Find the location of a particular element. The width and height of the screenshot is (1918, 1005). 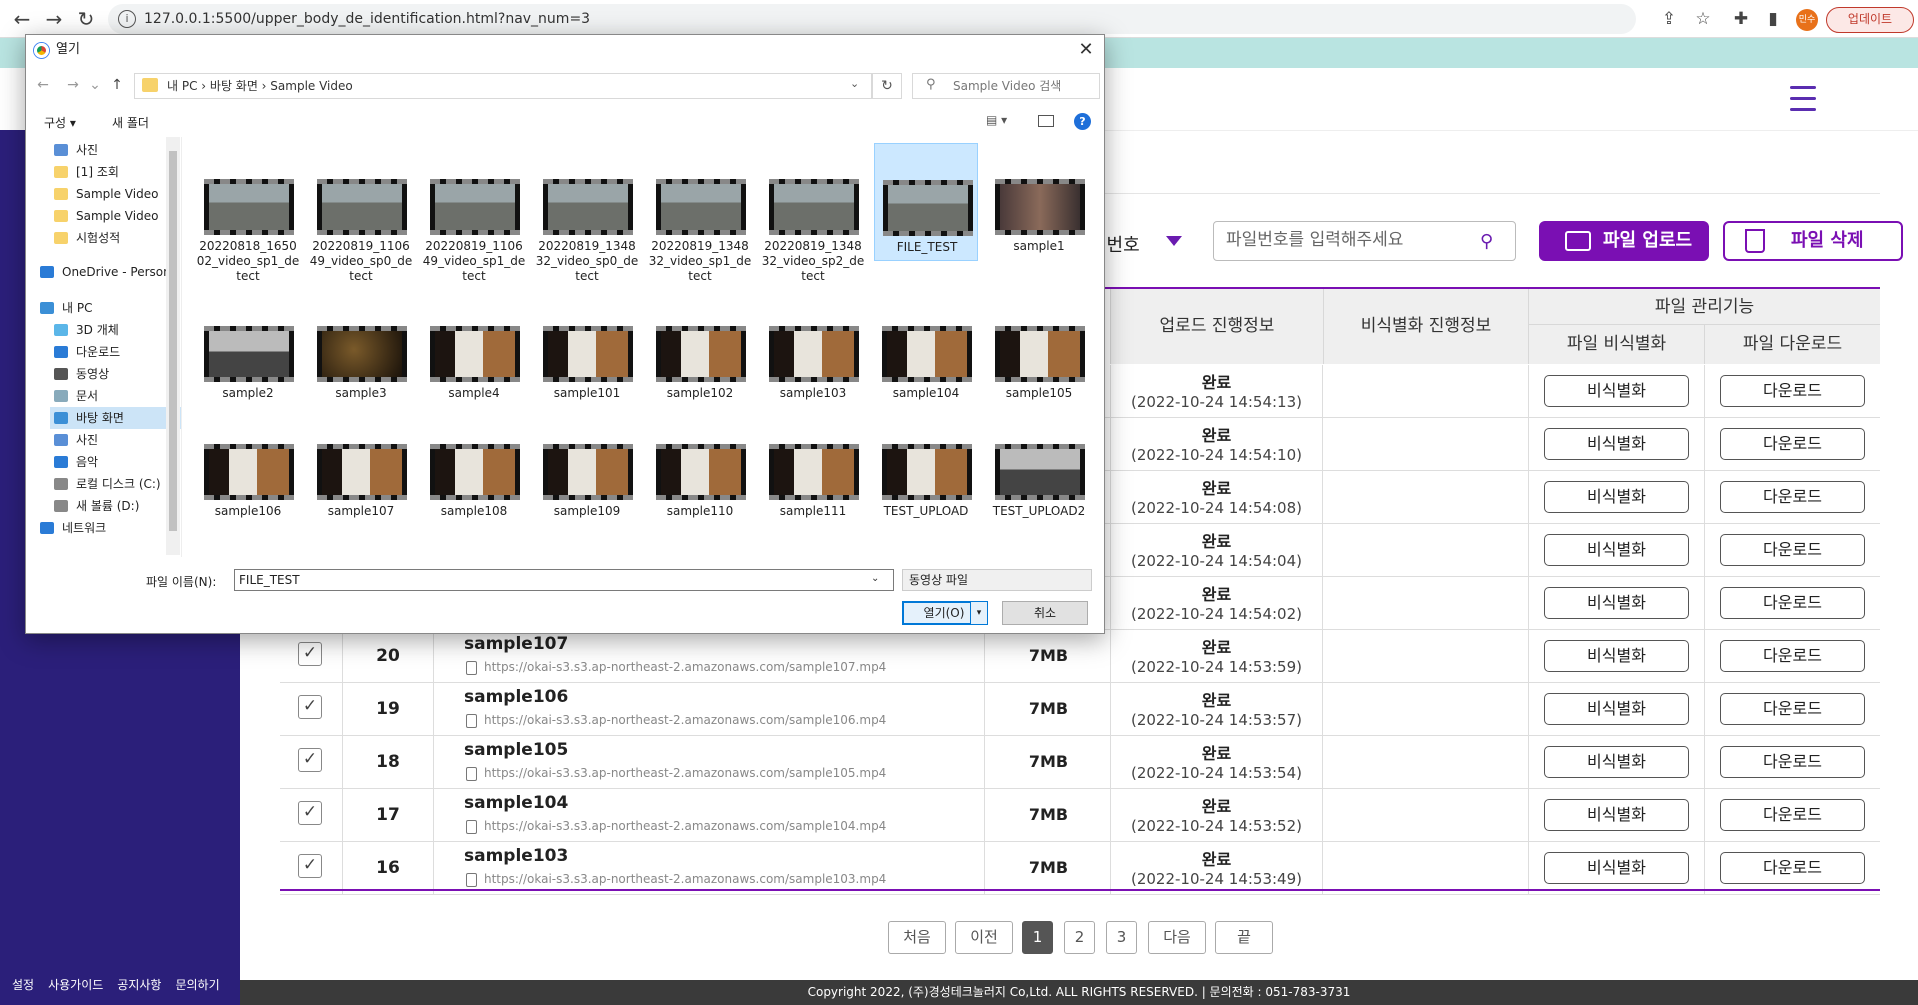

file-tile: 20220819_134832_video_sp0_detect is located at coordinates (587, 213).